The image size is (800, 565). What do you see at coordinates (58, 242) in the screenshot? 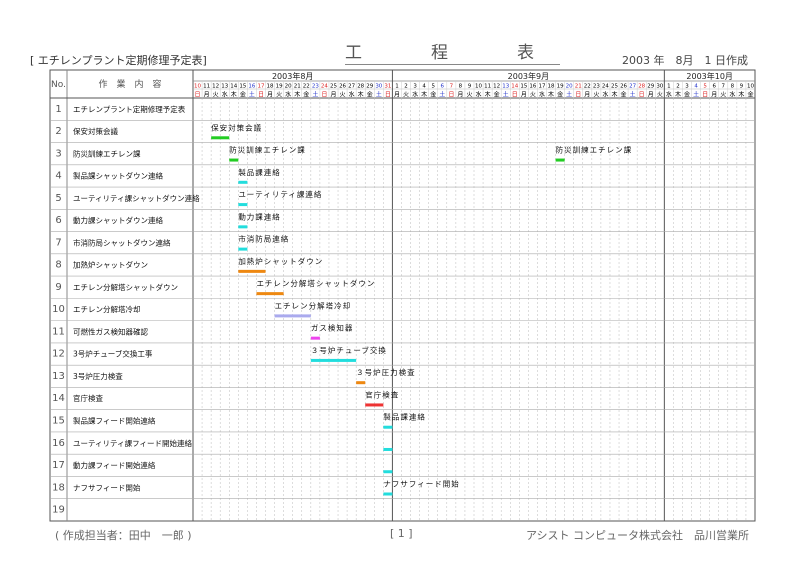
I see `row-number: 7` at bounding box center [58, 242].